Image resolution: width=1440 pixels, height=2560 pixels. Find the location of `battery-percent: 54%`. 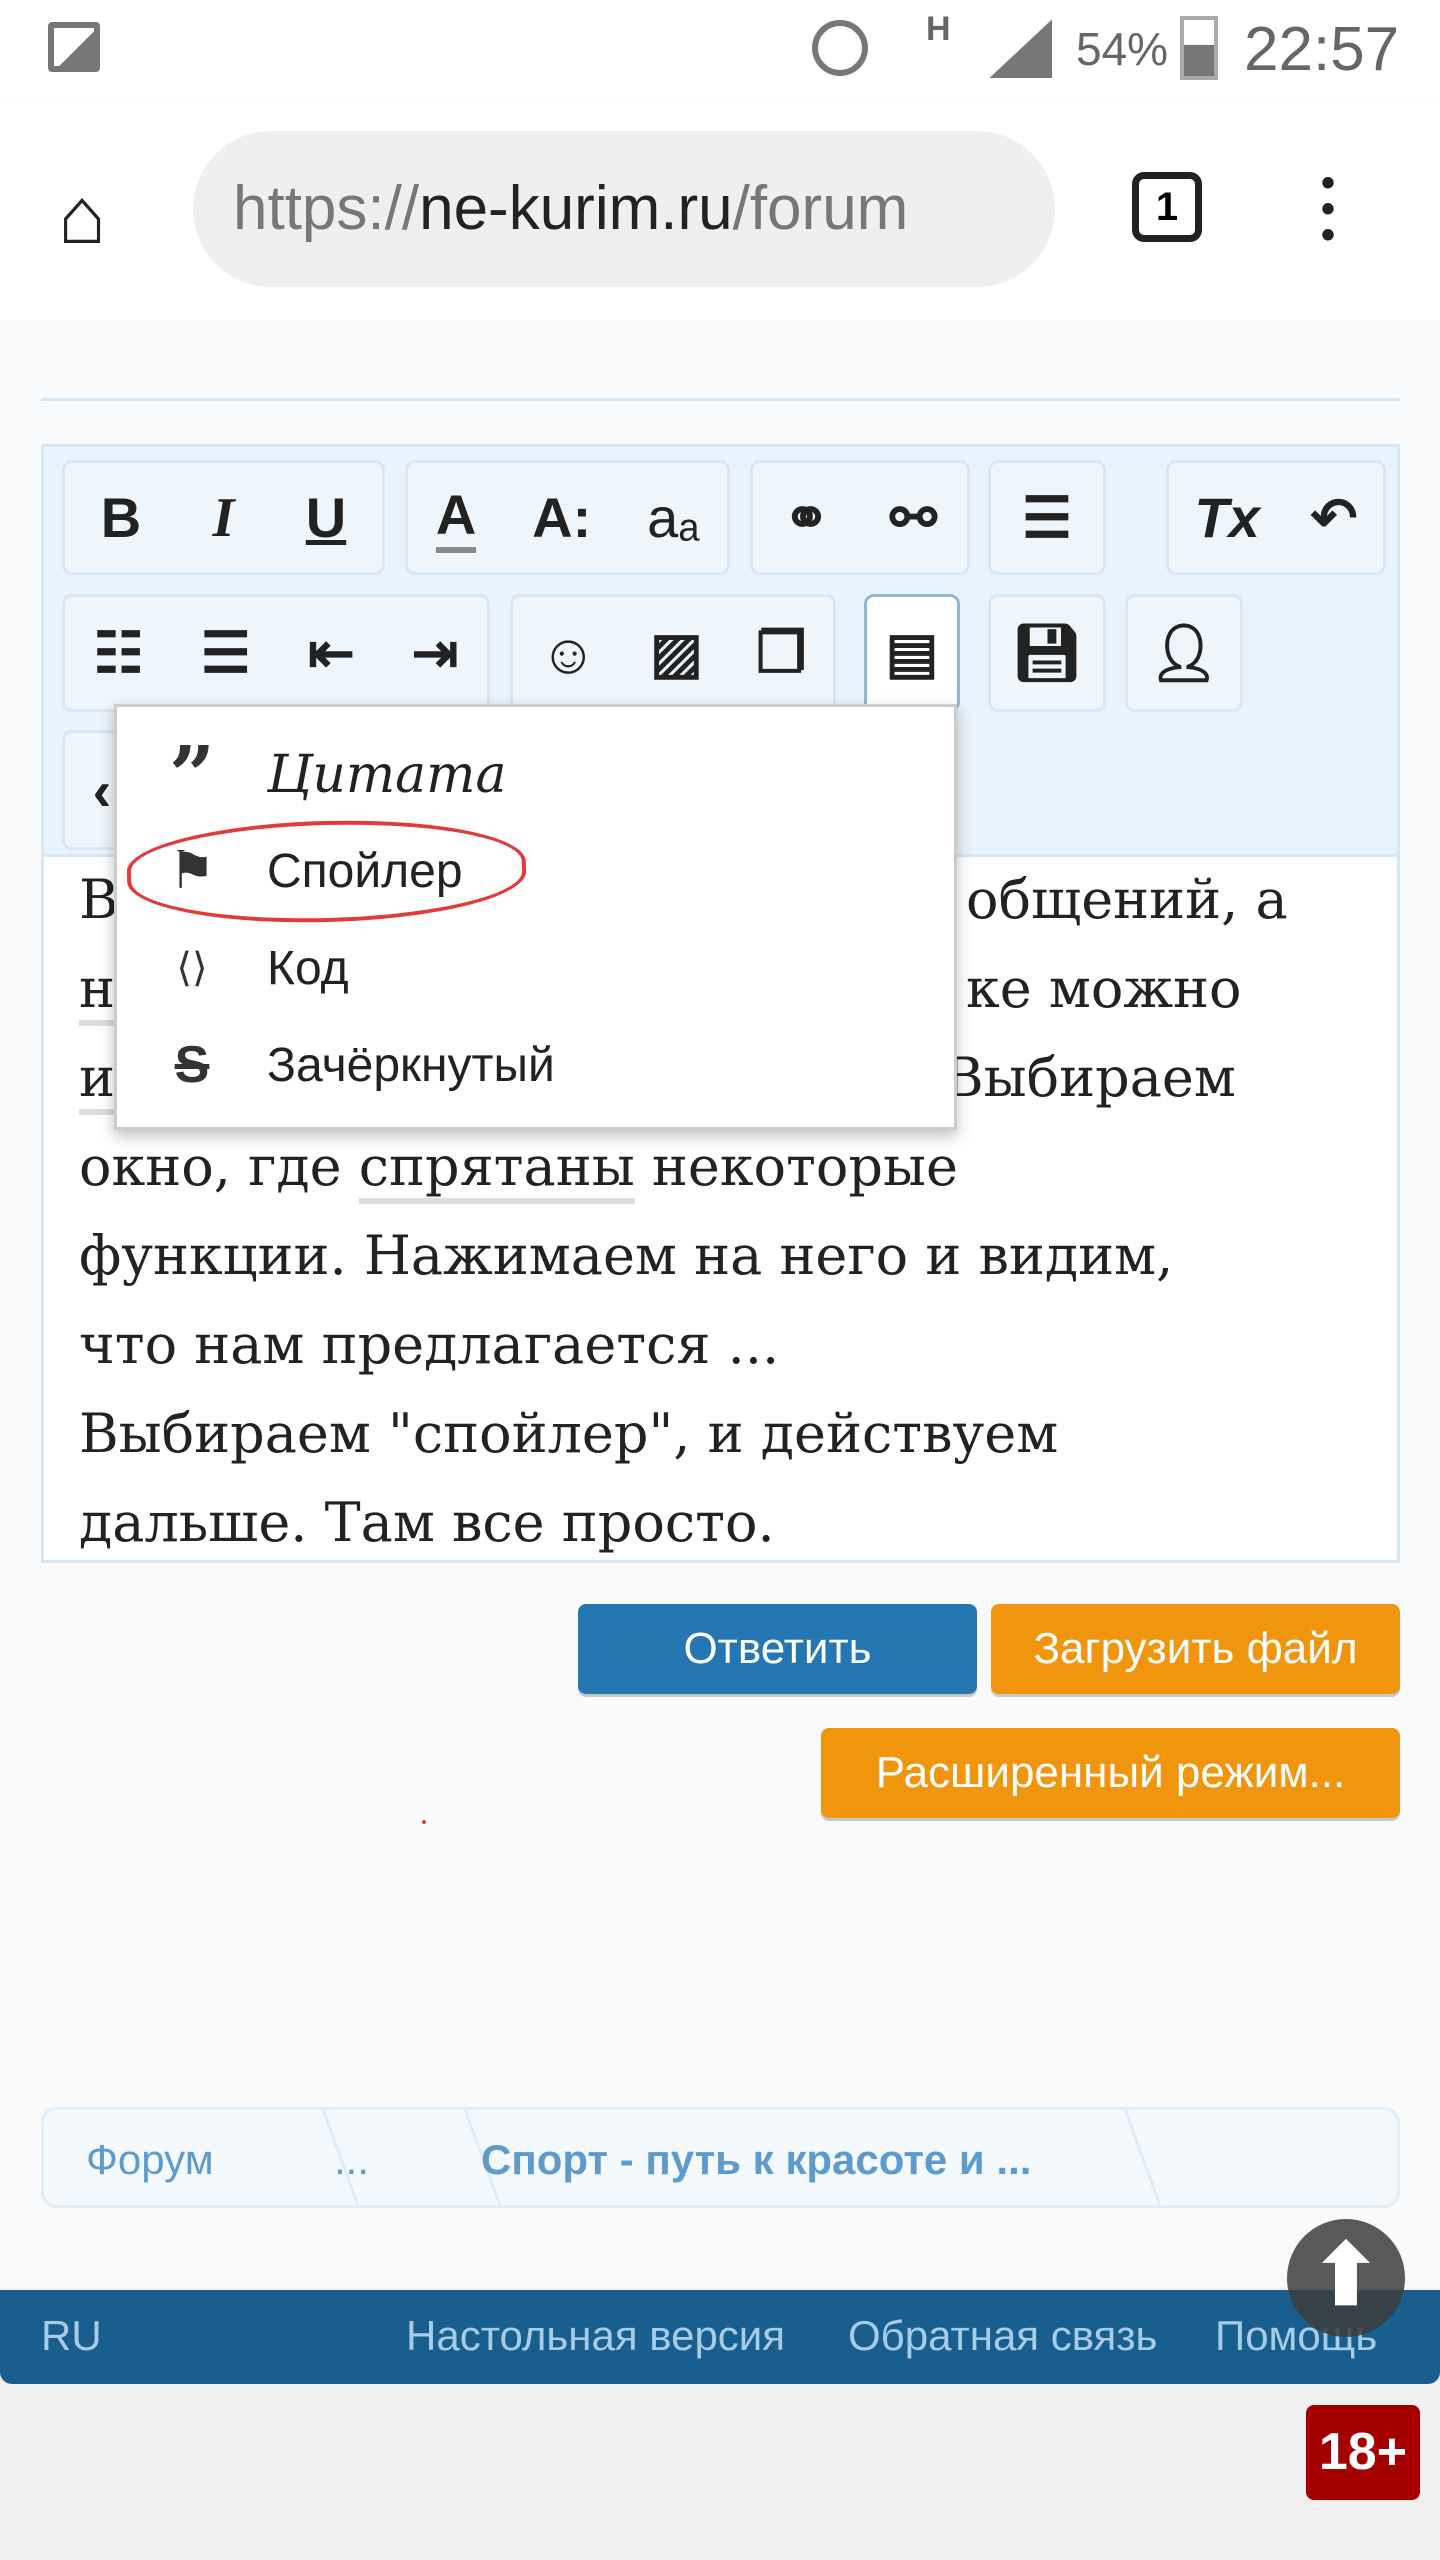

battery-percent: 54% is located at coordinates (1122, 49).